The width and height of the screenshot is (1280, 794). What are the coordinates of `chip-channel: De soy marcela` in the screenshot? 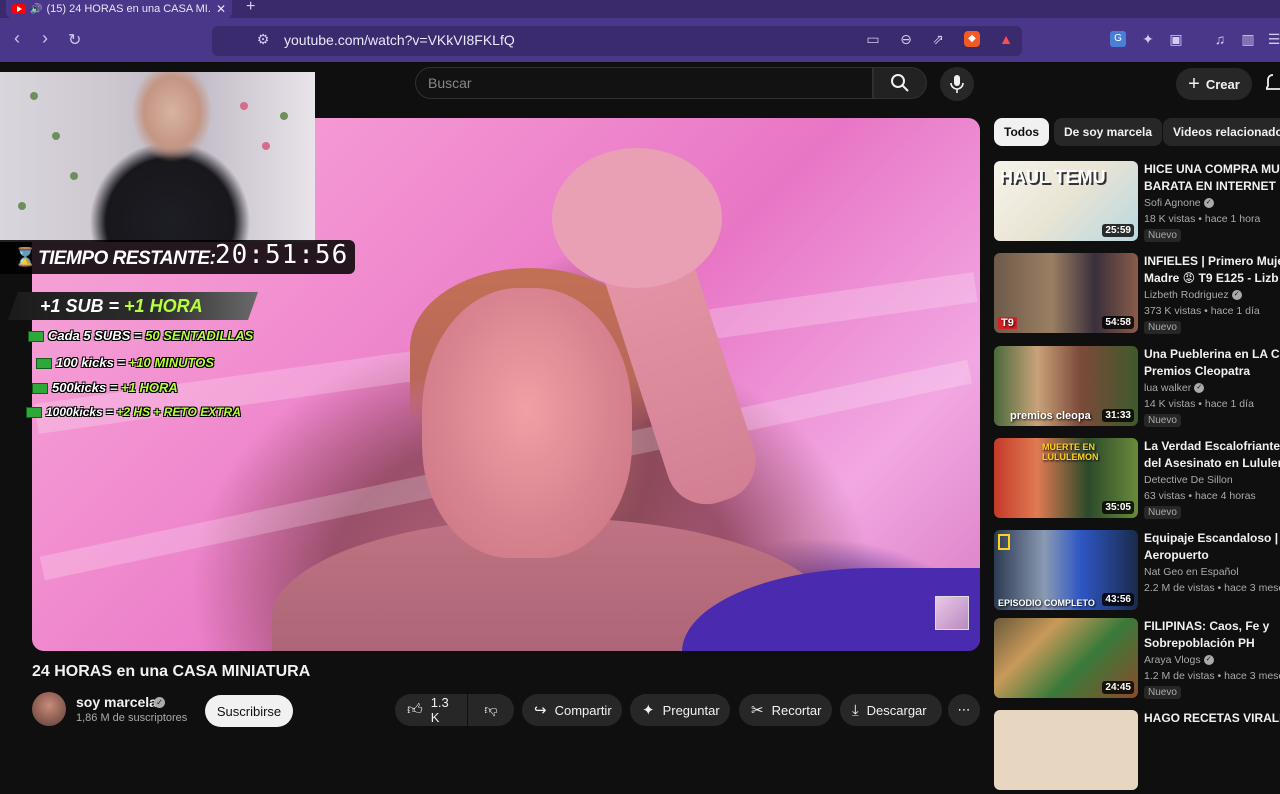 It's located at (1108, 132).